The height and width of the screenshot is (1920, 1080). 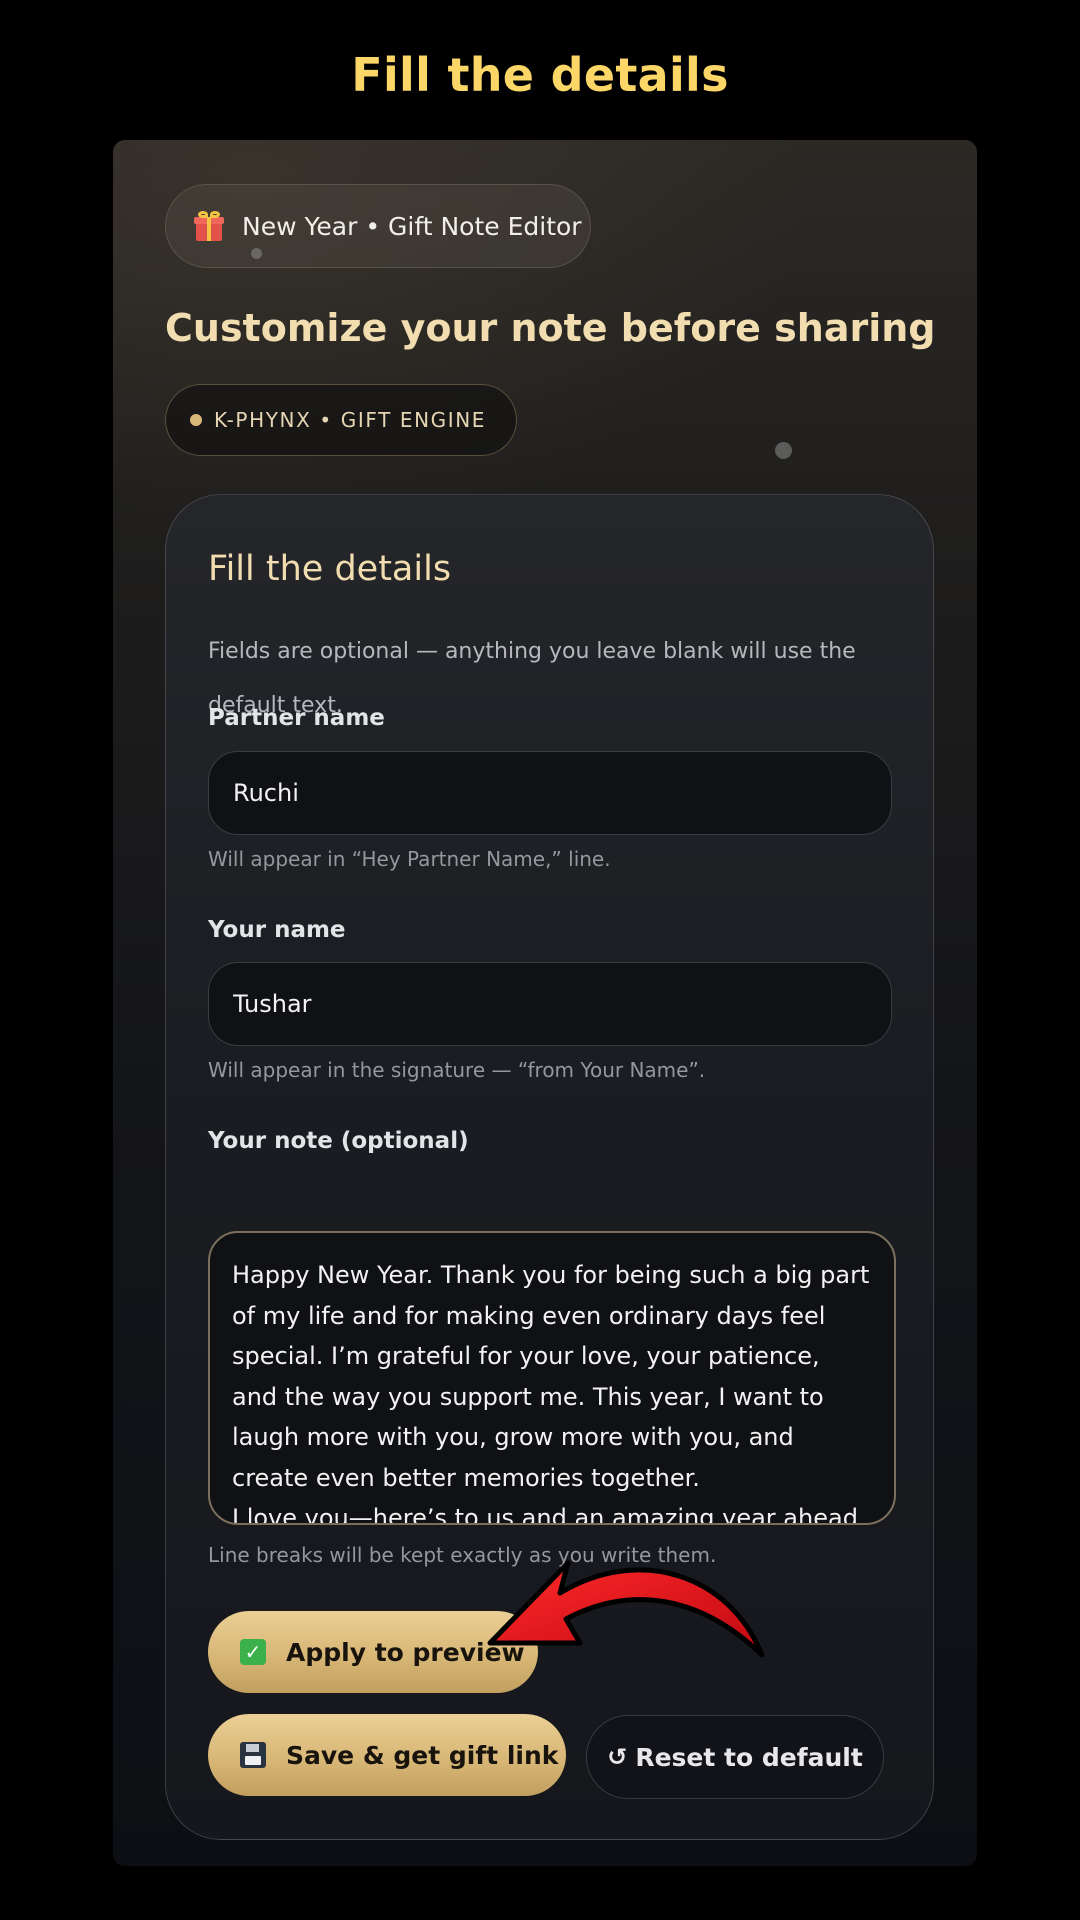 What do you see at coordinates (296, 718) in the screenshot?
I see `partner-name-label: Partner name` at bounding box center [296, 718].